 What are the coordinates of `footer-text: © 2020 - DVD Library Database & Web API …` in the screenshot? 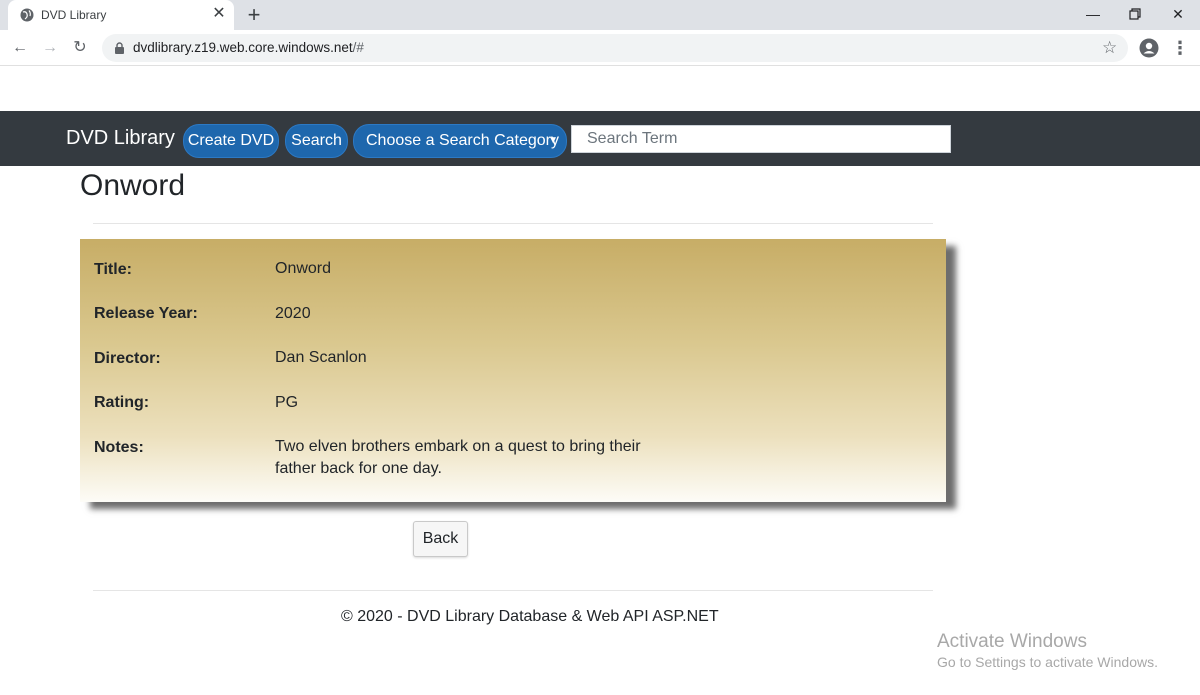 It's located at (530, 616).